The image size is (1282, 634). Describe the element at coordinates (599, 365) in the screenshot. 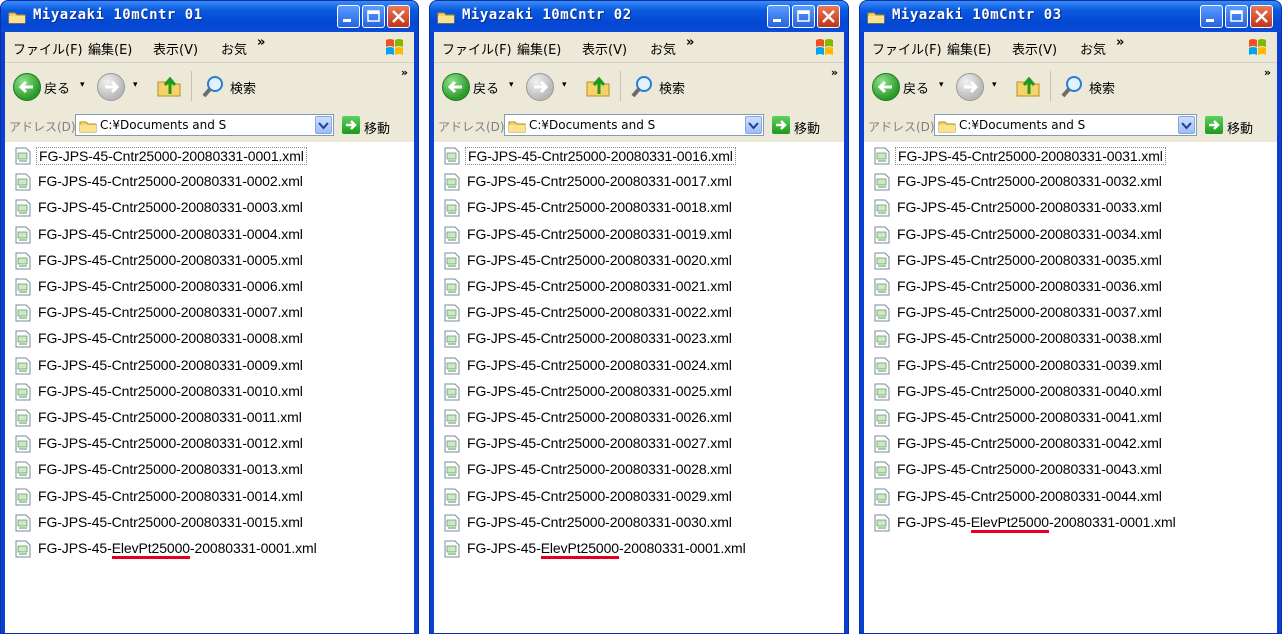

I see `file-name: FG-JPS-45-Cntr25000-20080331-0024.xml` at that location.